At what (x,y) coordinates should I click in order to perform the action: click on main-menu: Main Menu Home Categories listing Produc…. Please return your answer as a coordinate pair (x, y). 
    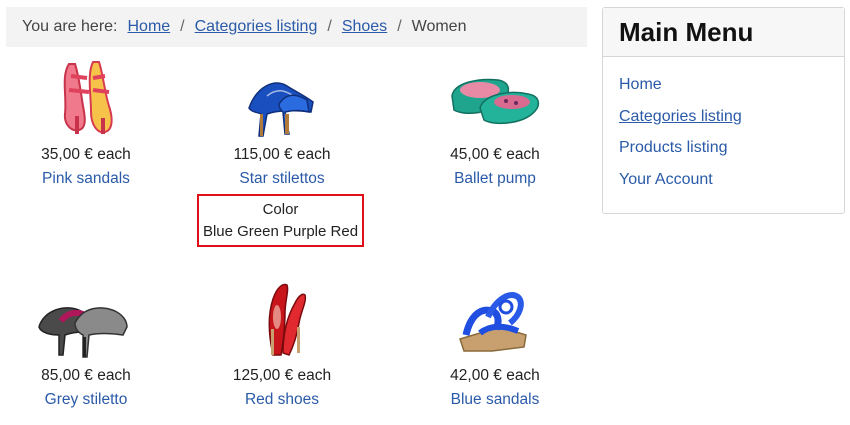
    Looking at the image, I should click on (723, 110).